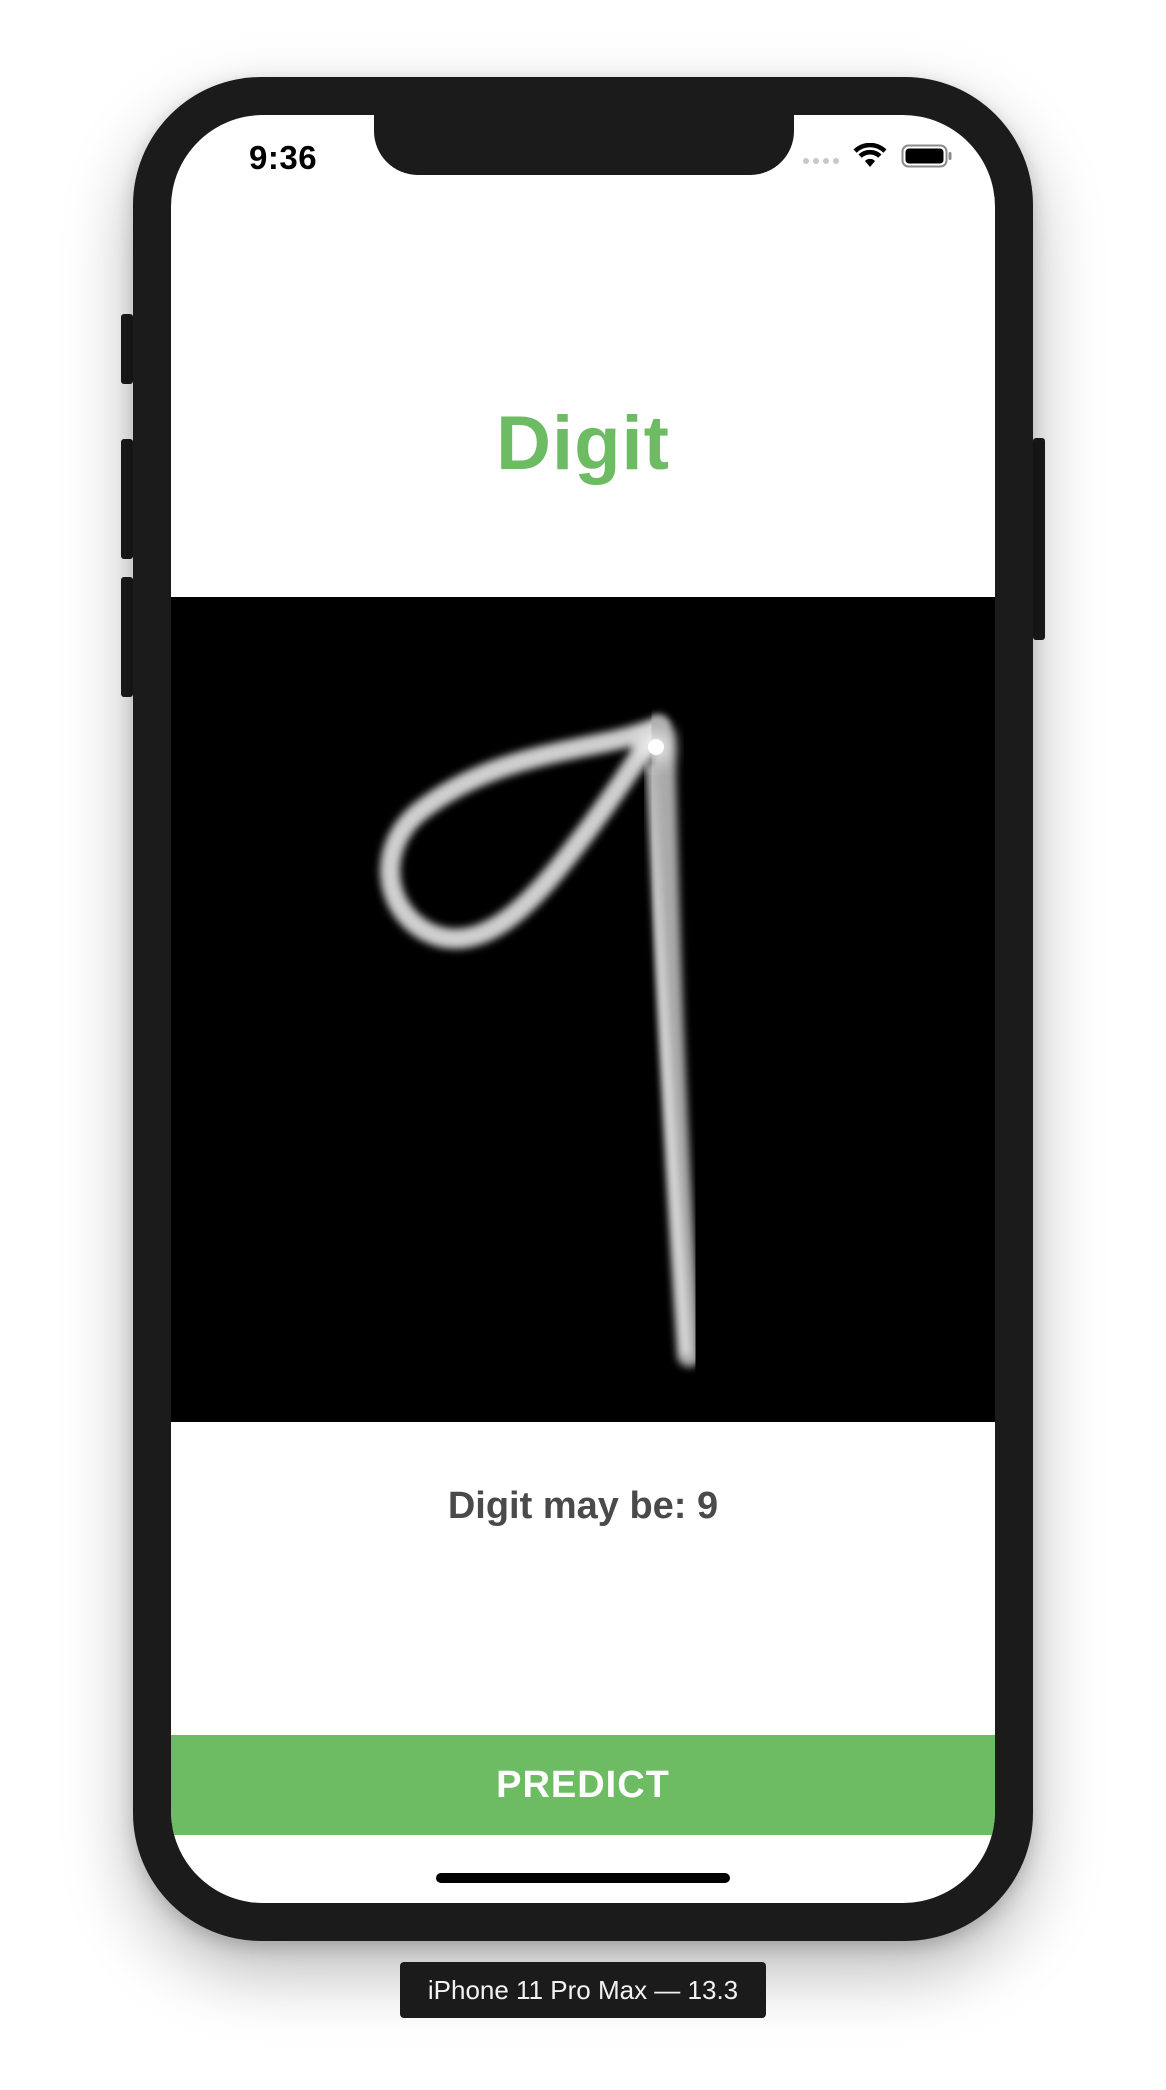  What do you see at coordinates (1039, 539) in the screenshot?
I see `power-button` at bounding box center [1039, 539].